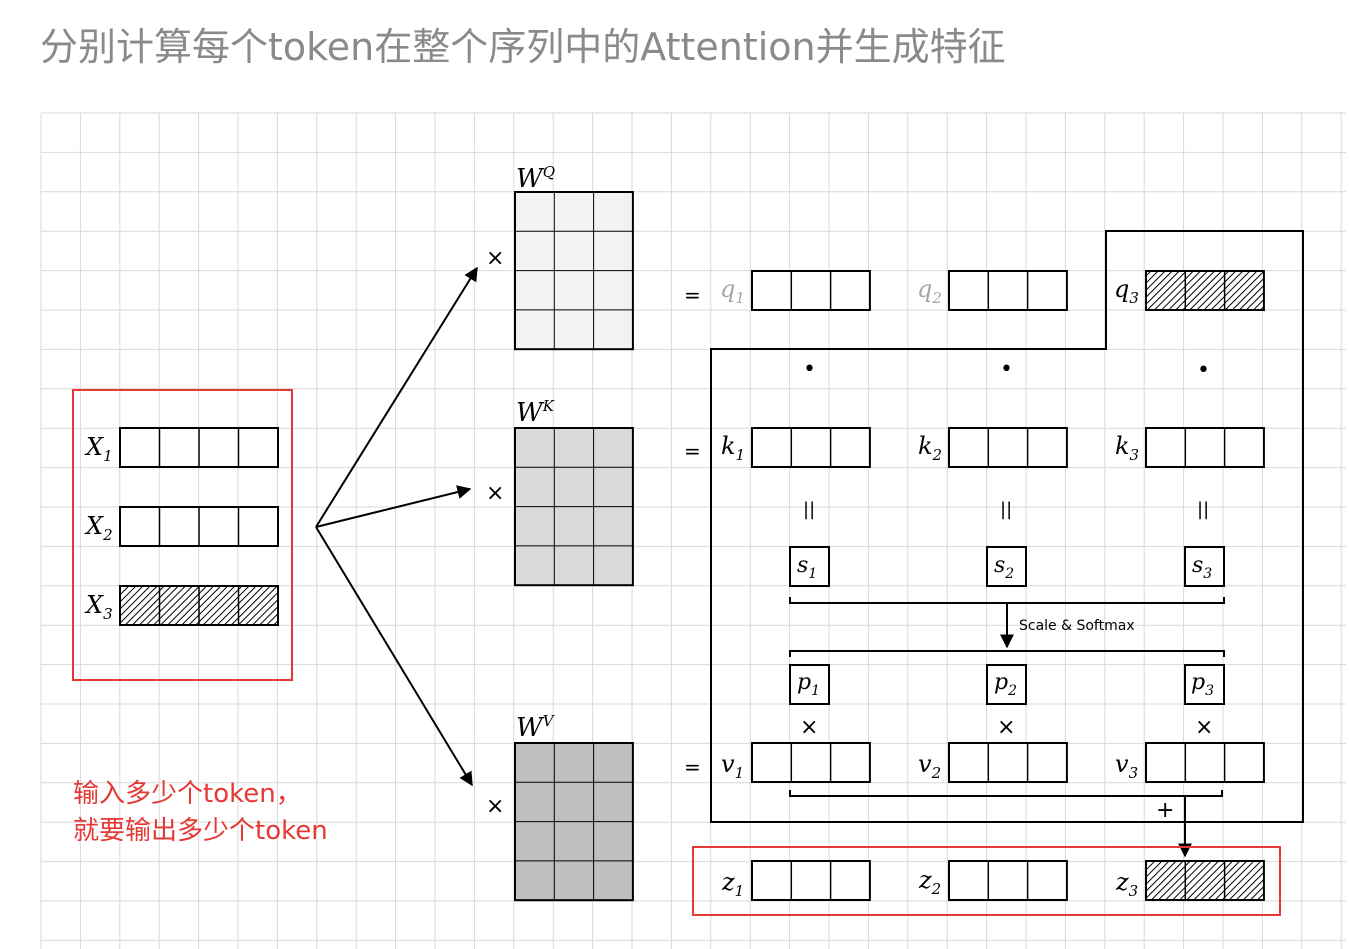 Image resolution: width=1349 pixels, height=949 pixels. What do you see at coordinates (1126, 884) in the screenshot?
I see `z3-label: z3` at bounding box center [1126, 884].